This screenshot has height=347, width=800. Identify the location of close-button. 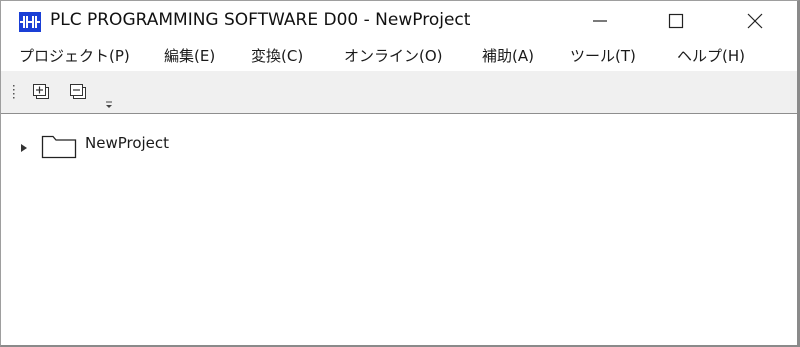
(755, 21).